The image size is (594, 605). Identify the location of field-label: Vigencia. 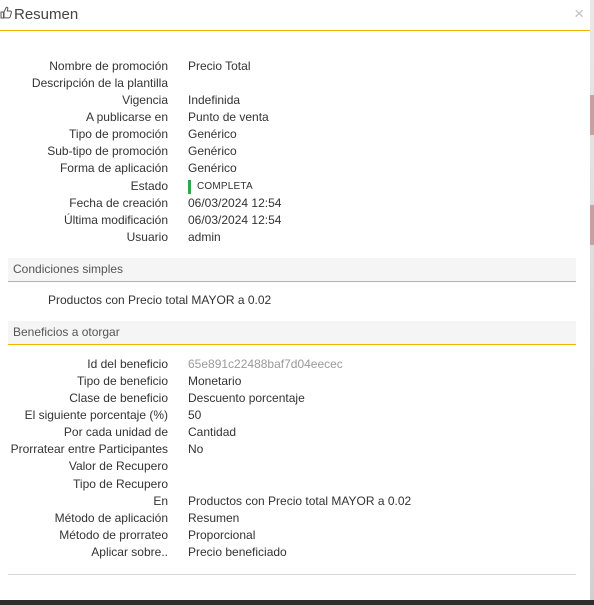
(145, 100).